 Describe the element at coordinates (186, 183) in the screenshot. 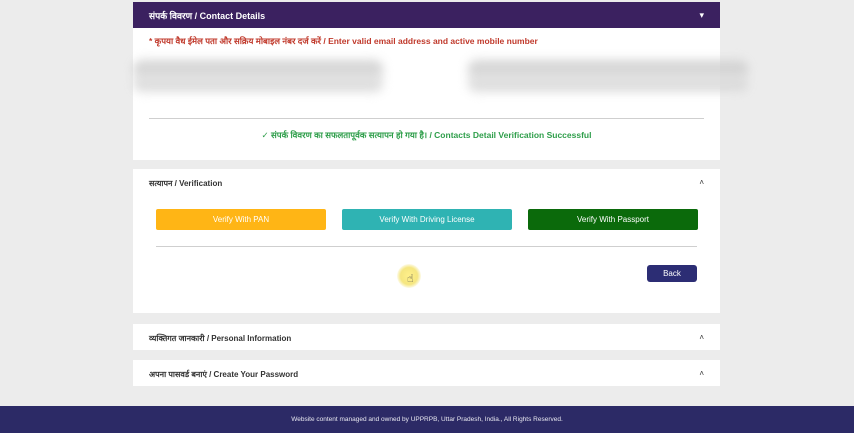

I see `verification-title: सत्यापन / Verification` at that location.